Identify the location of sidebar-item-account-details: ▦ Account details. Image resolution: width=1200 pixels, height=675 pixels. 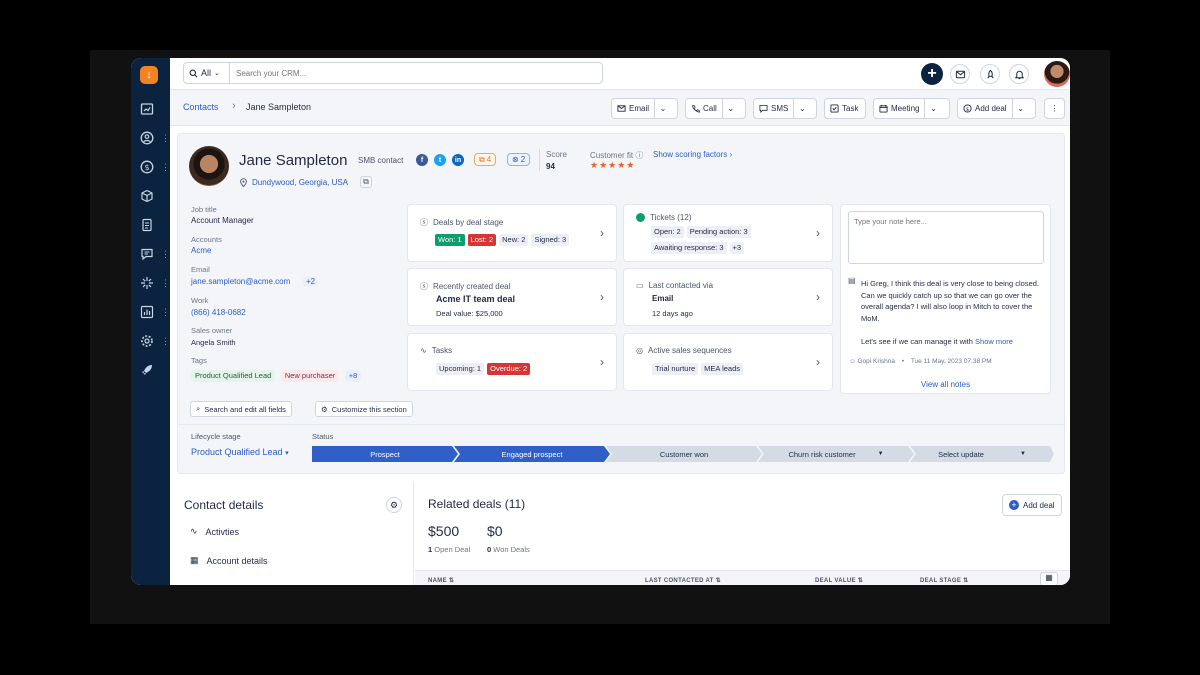
(229, 560).